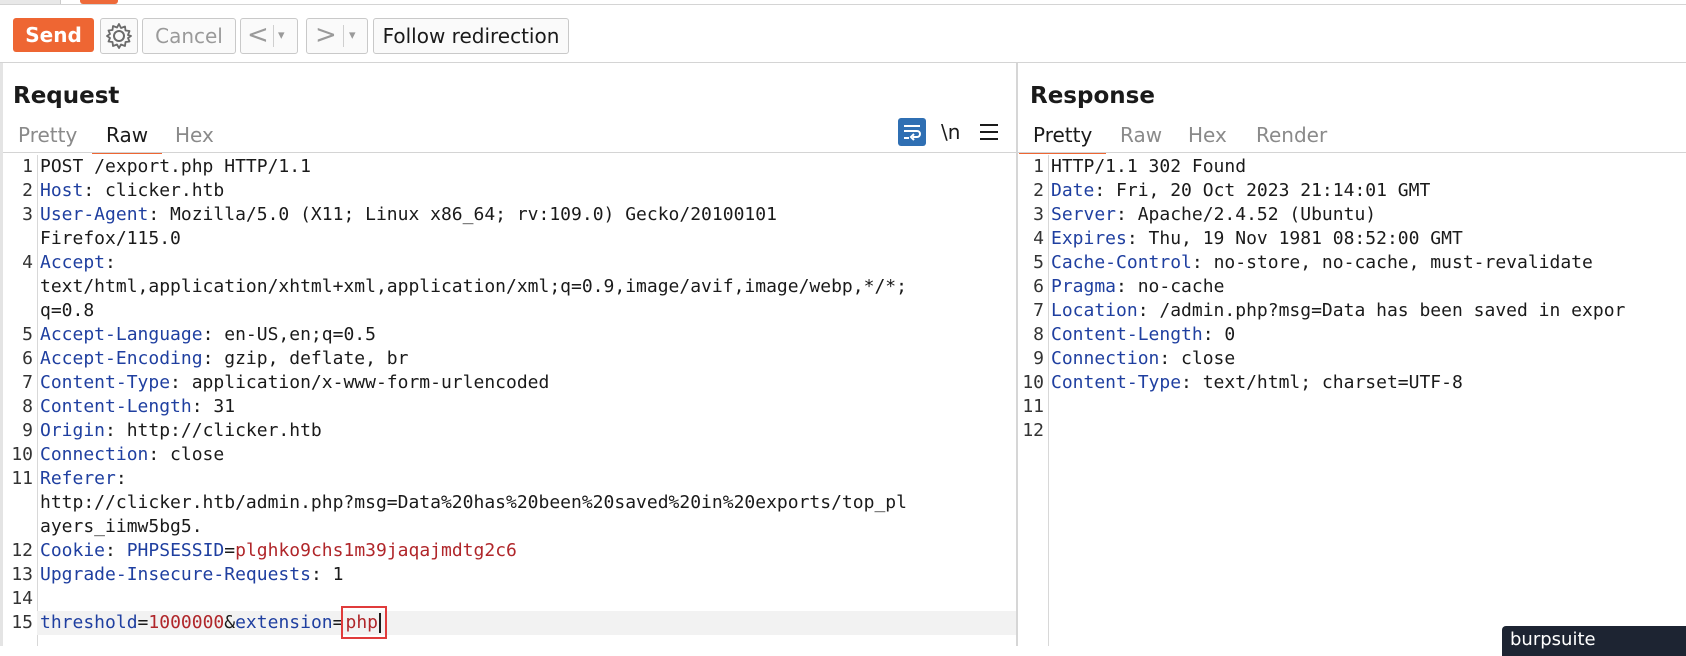  Describe the element at coordinates (519, 191) in the screenshot. I see `code-line: 2 Host: clicker.htb` at that location.